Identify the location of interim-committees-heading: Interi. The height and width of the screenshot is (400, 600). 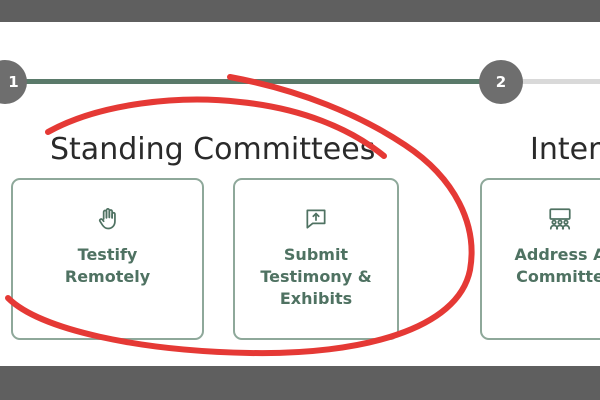
(565, 149).